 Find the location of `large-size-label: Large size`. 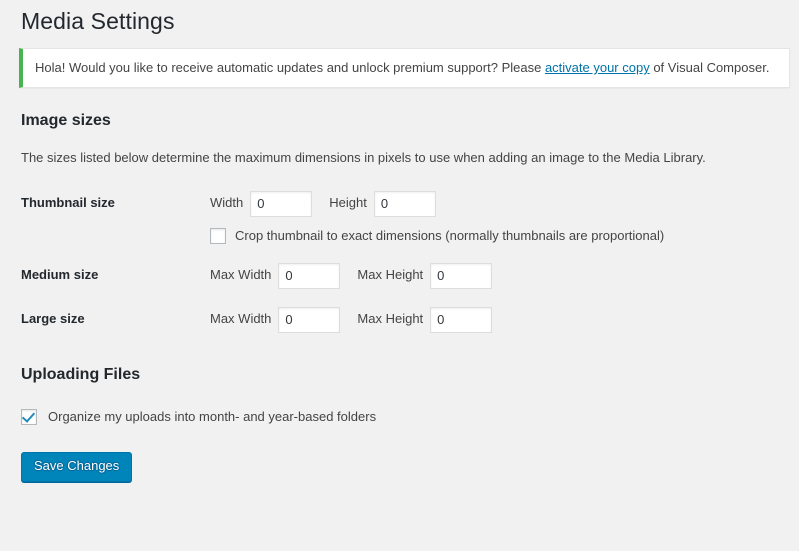

large-size-label: Large size is located at coordinates (53, 318).